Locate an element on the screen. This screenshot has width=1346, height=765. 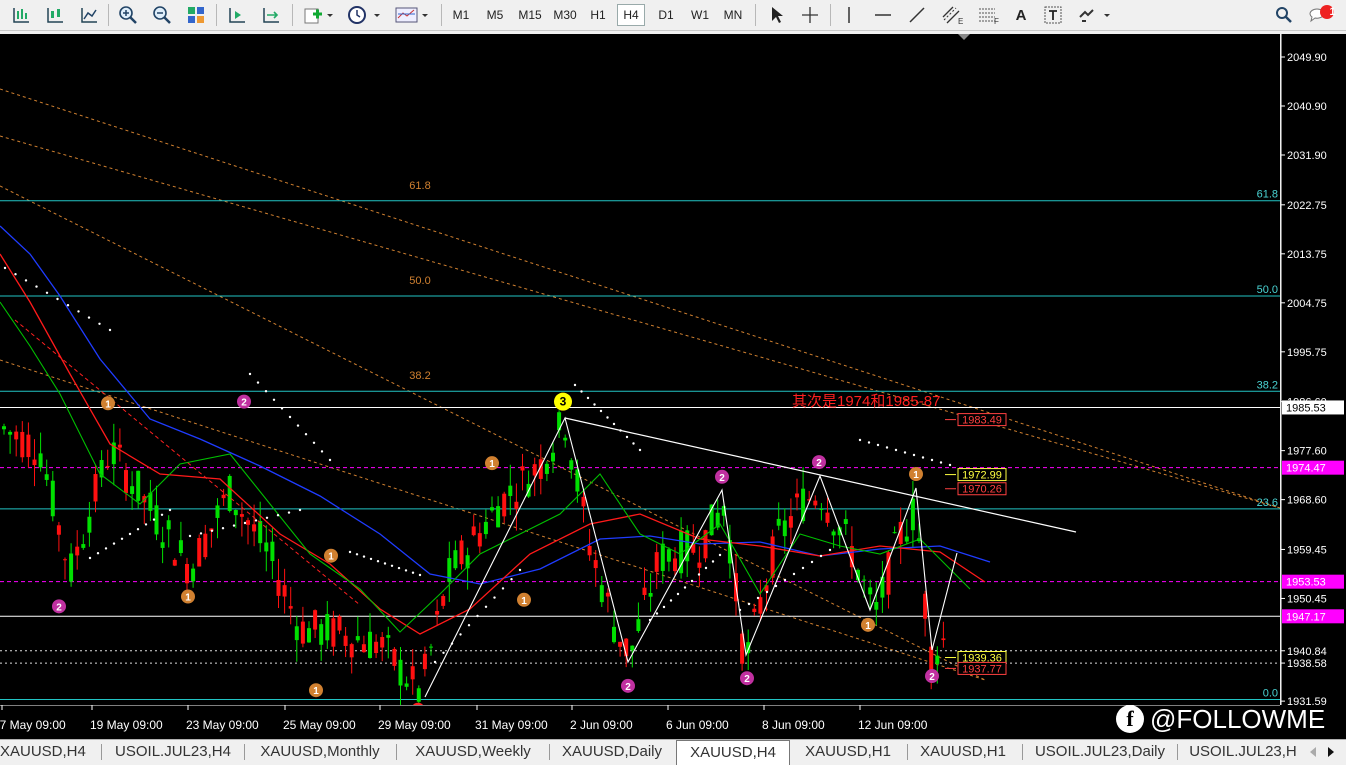
timeframe-m30-button: M30 is located at coordinates (565, 15).